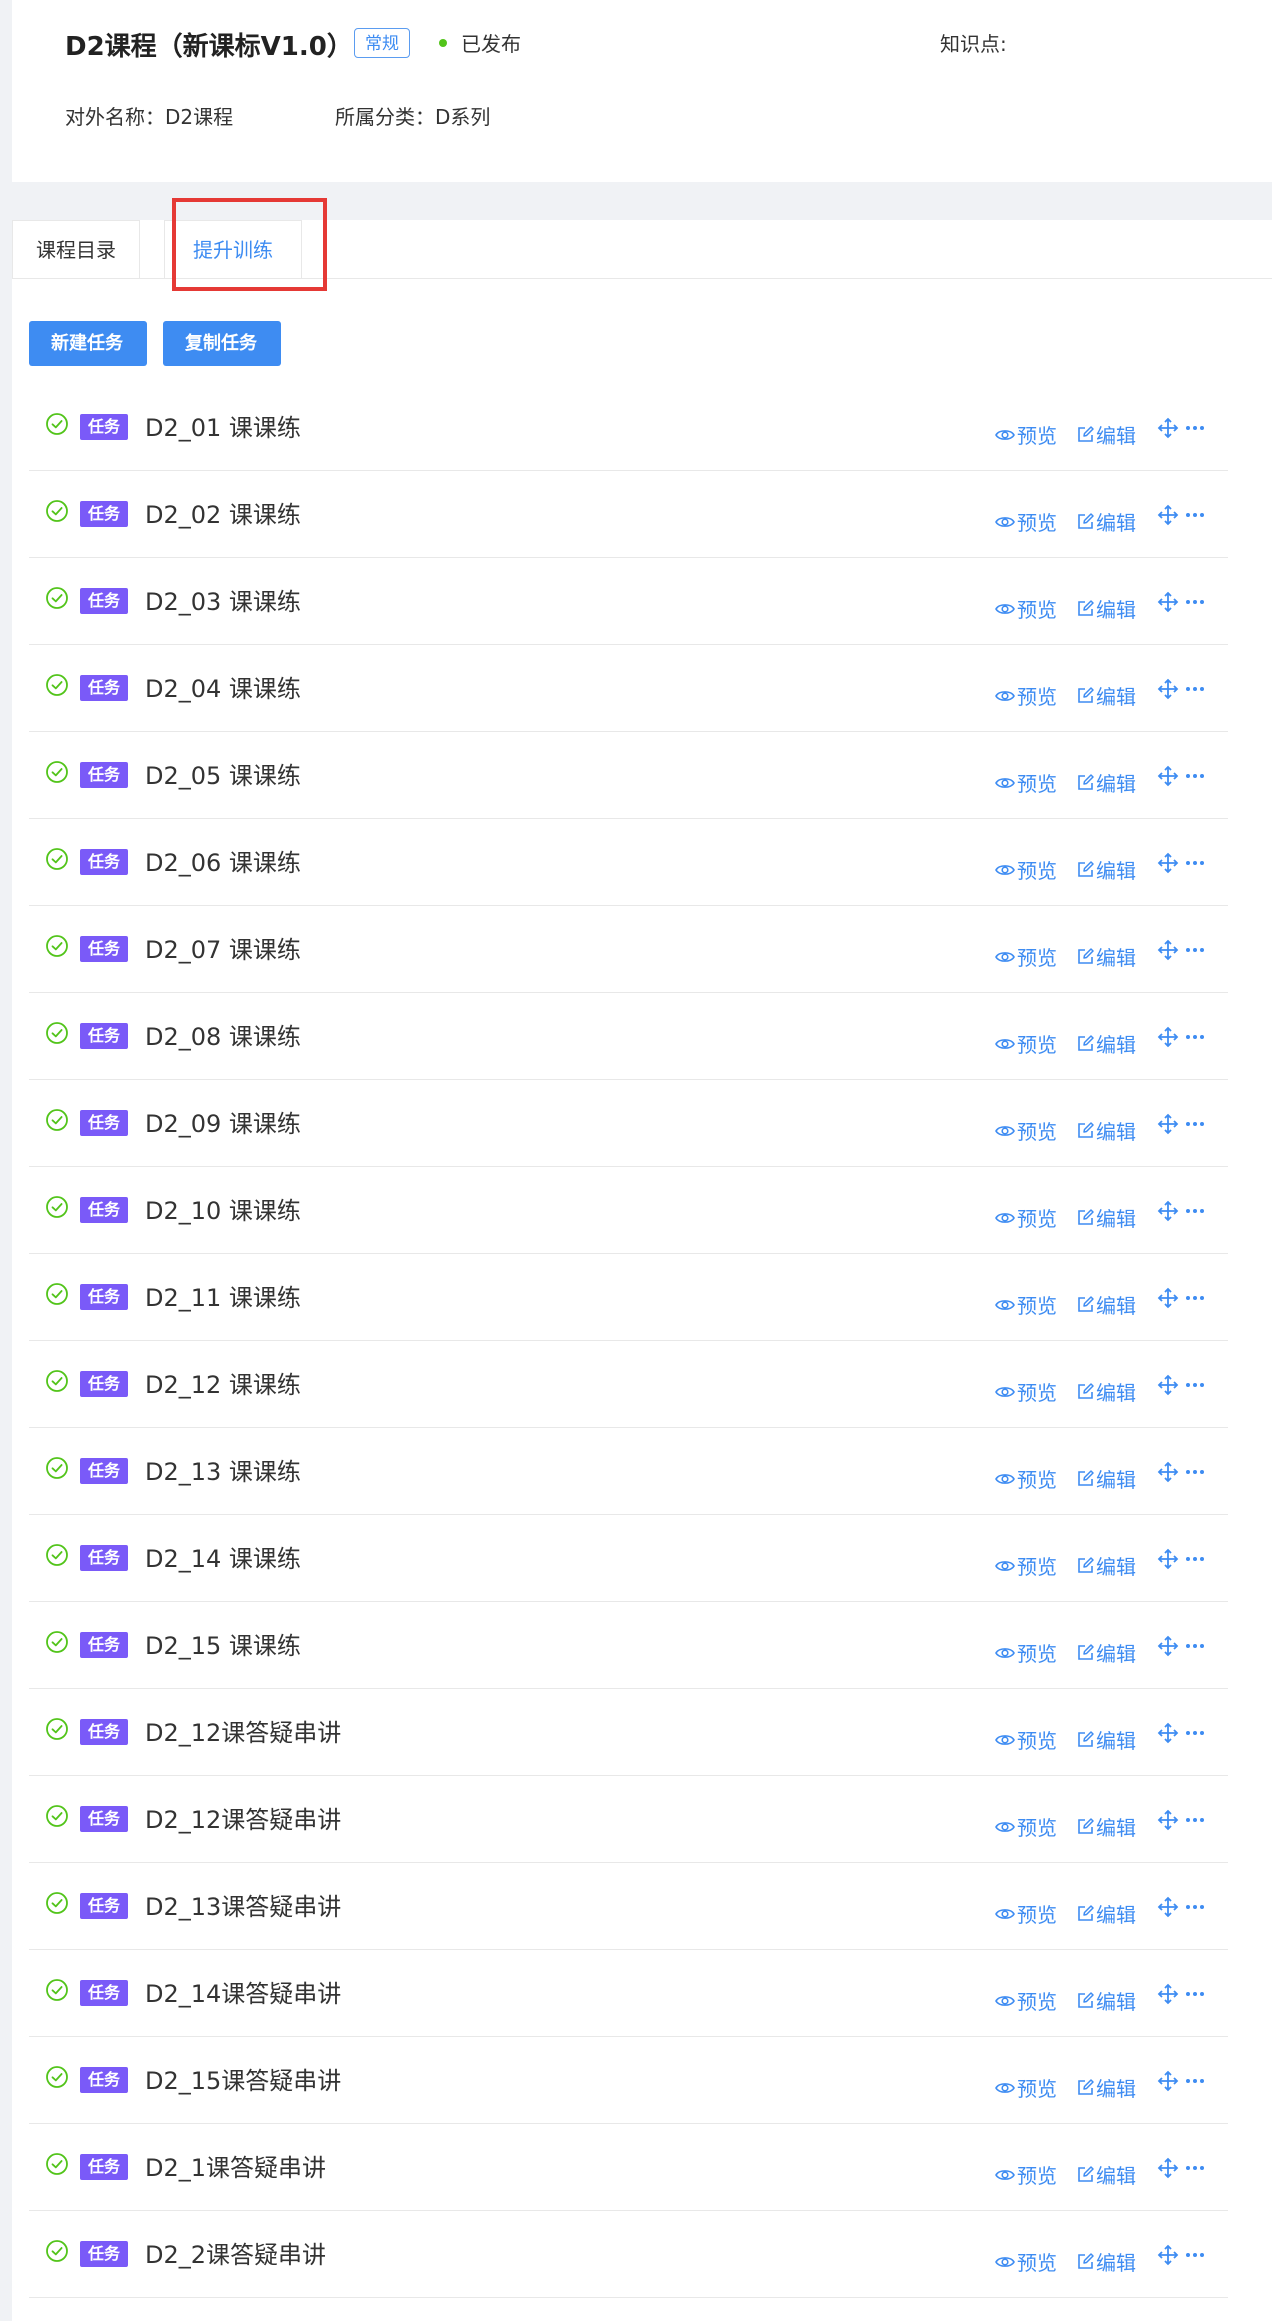  I want to click on task-row: 任务 D2_14 课课练 预览 编辑, so click(628, 1558).